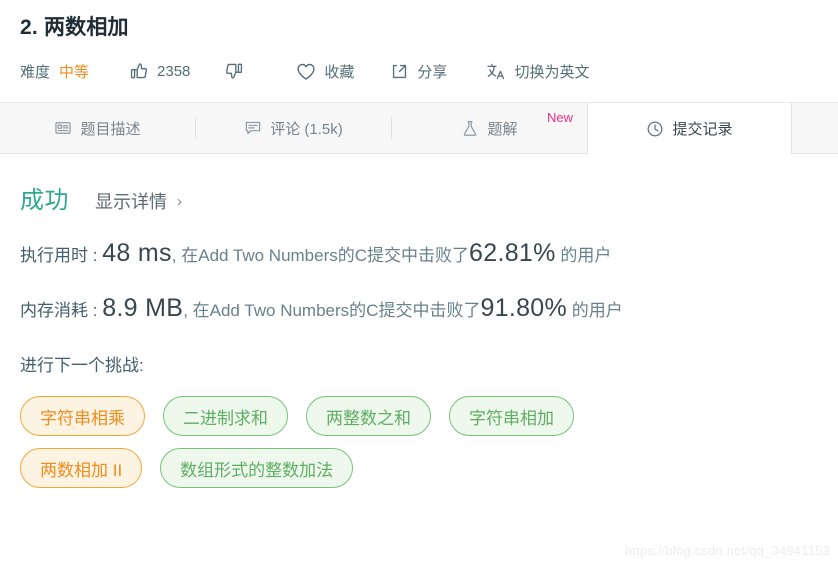 This screenshot has height=568, width=838. Describe the element at coordinates (470, 128) in the screenshot. I see `flask-icon` at that location.